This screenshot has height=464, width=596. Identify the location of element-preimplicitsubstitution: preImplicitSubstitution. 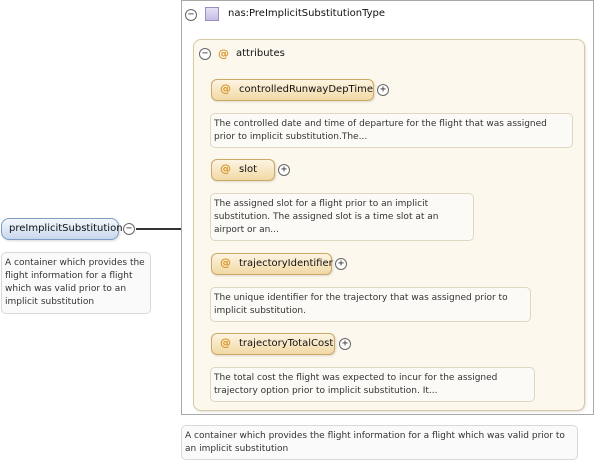
(62, 229).